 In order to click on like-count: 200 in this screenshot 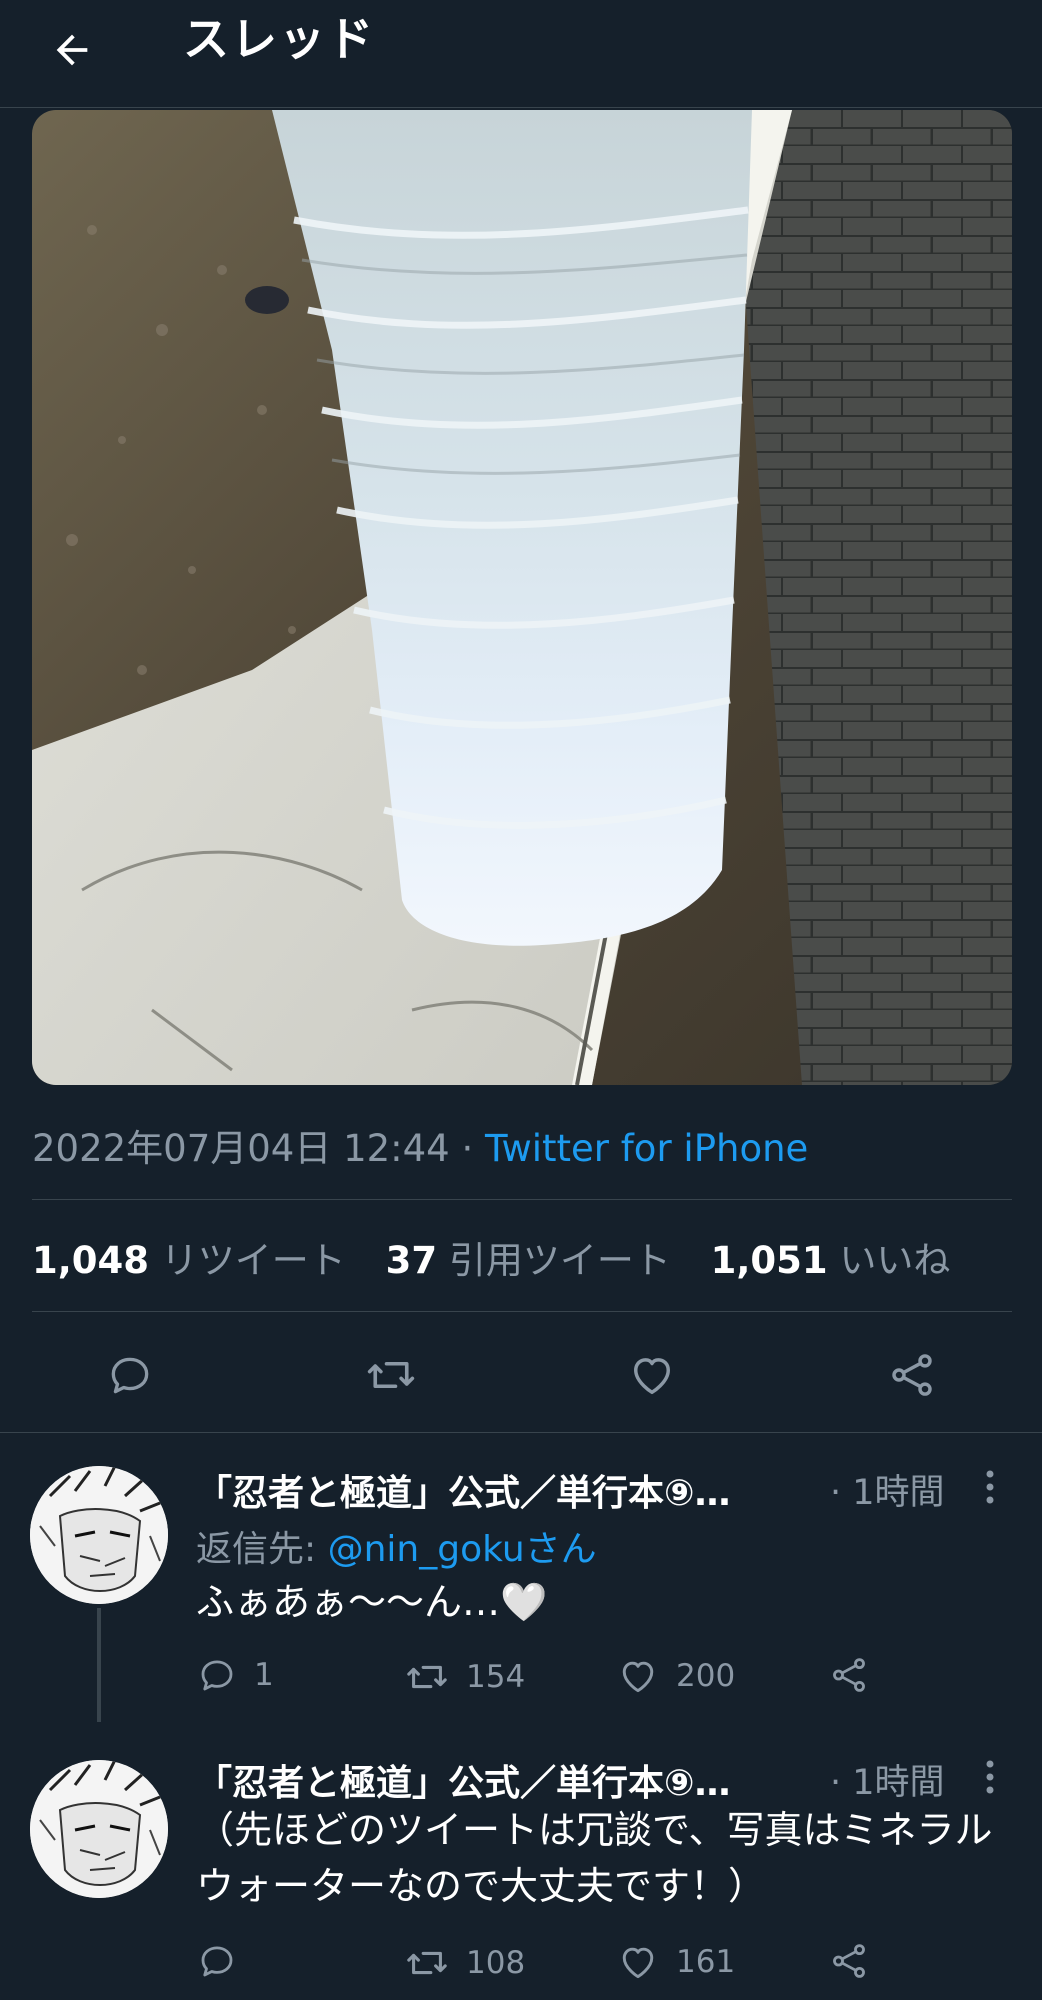, I will do `click(706, 1676)`.